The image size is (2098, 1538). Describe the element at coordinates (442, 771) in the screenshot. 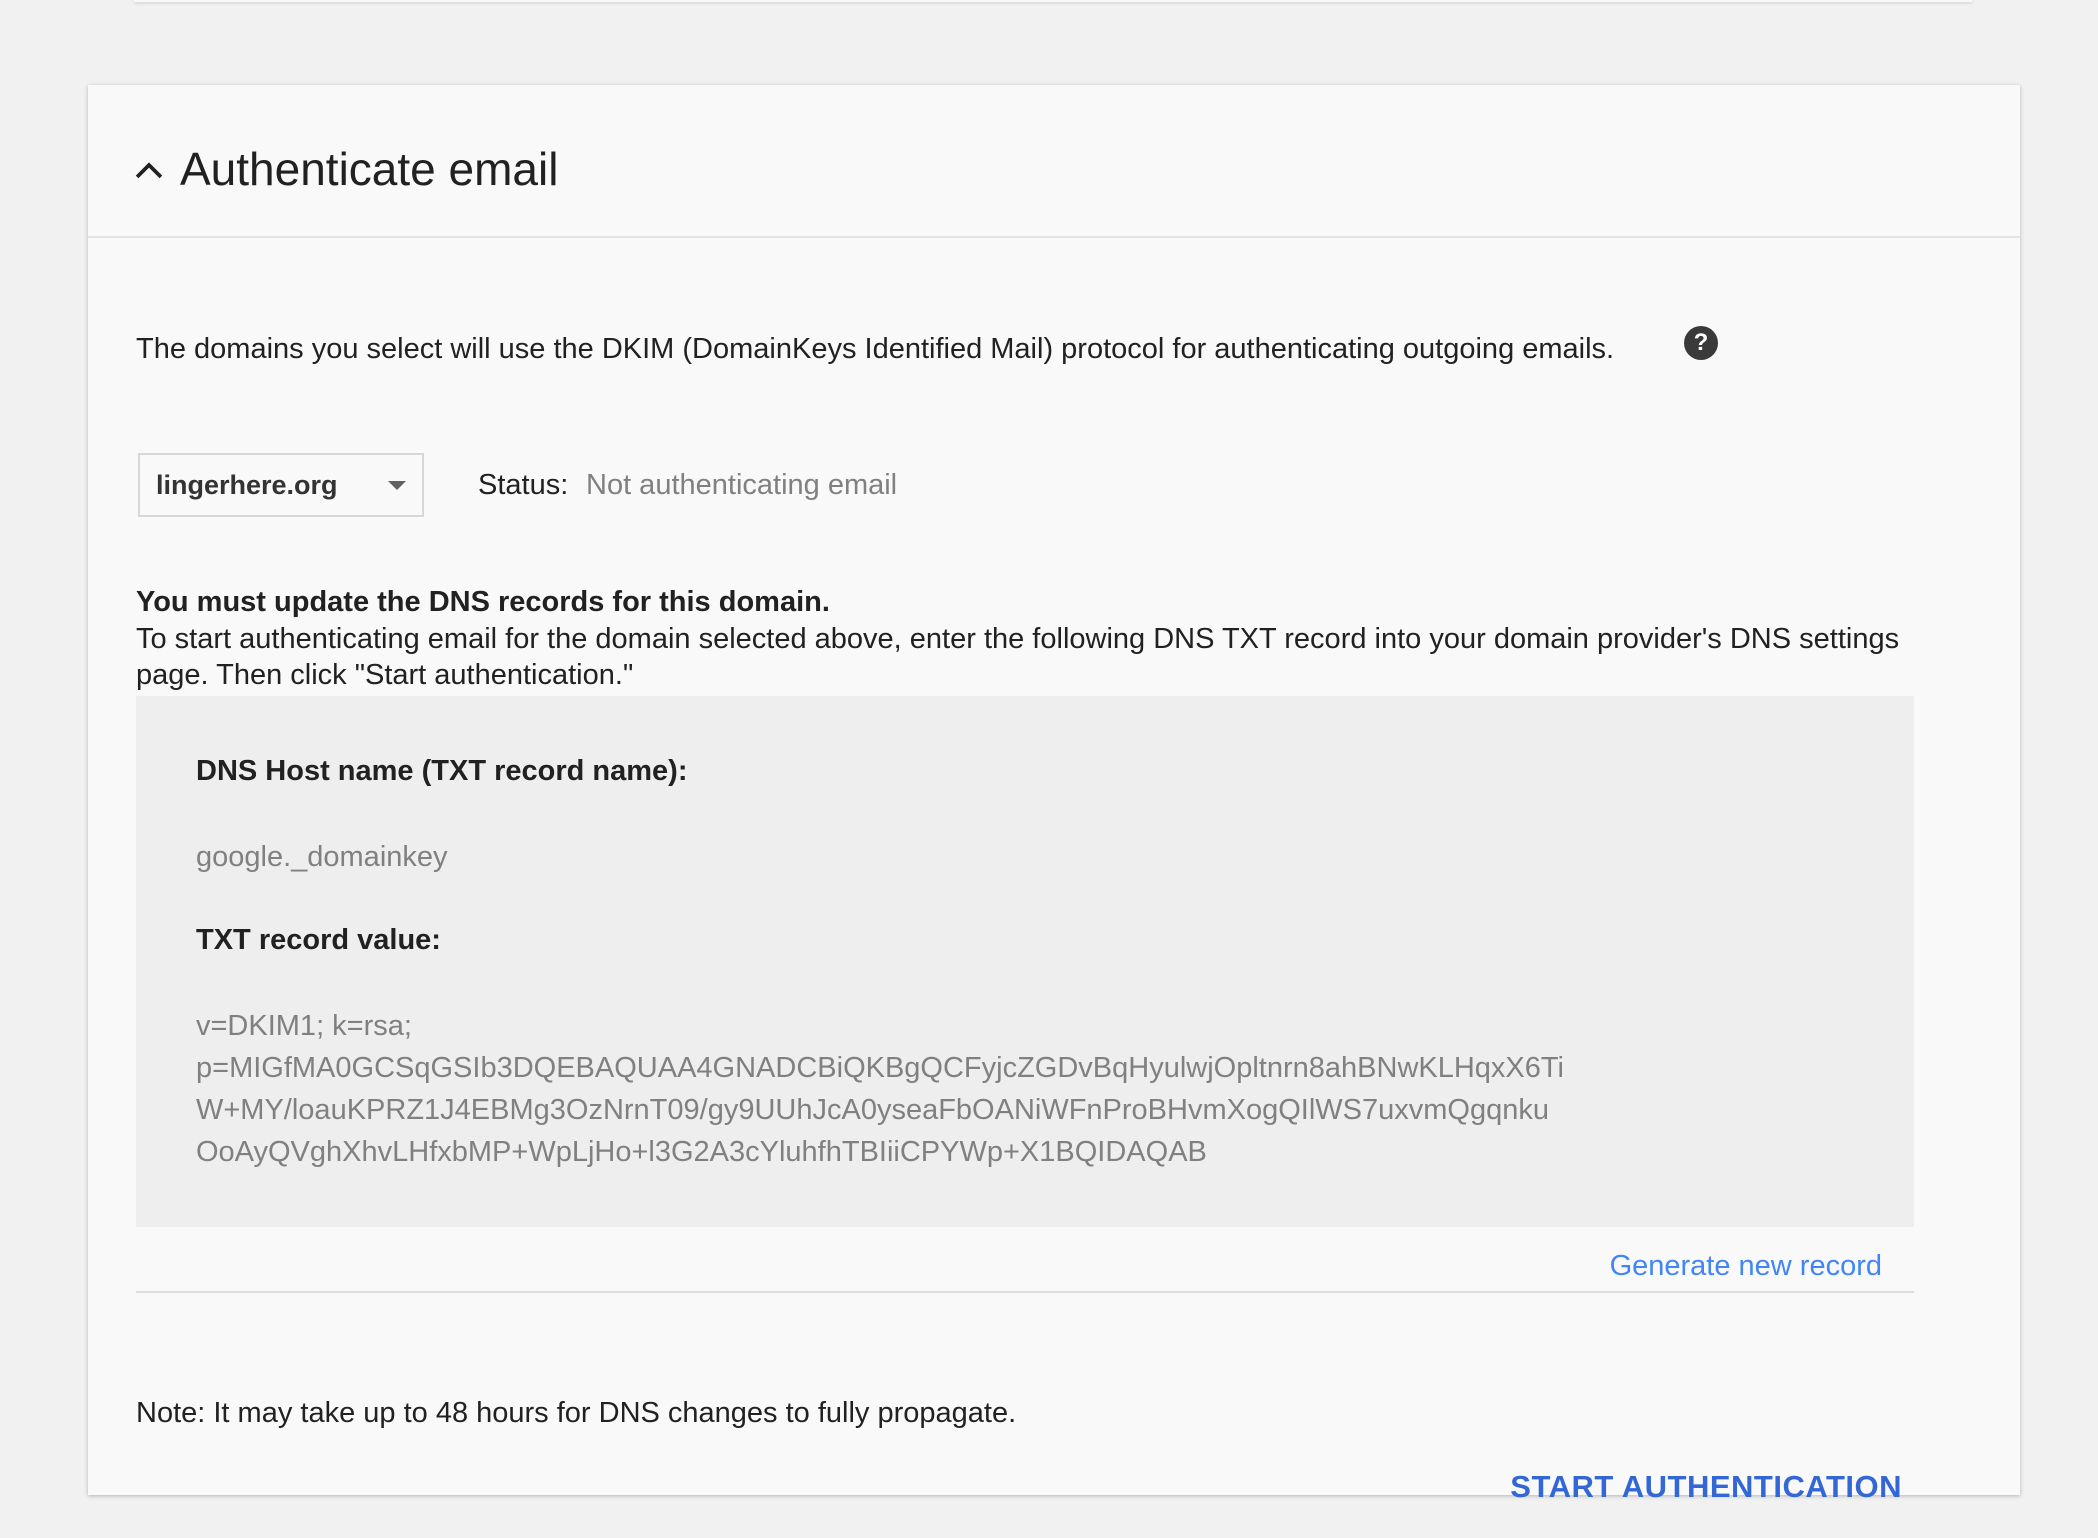

I see `dns-host-label: DNS Host name (TXT record name):` at that location.